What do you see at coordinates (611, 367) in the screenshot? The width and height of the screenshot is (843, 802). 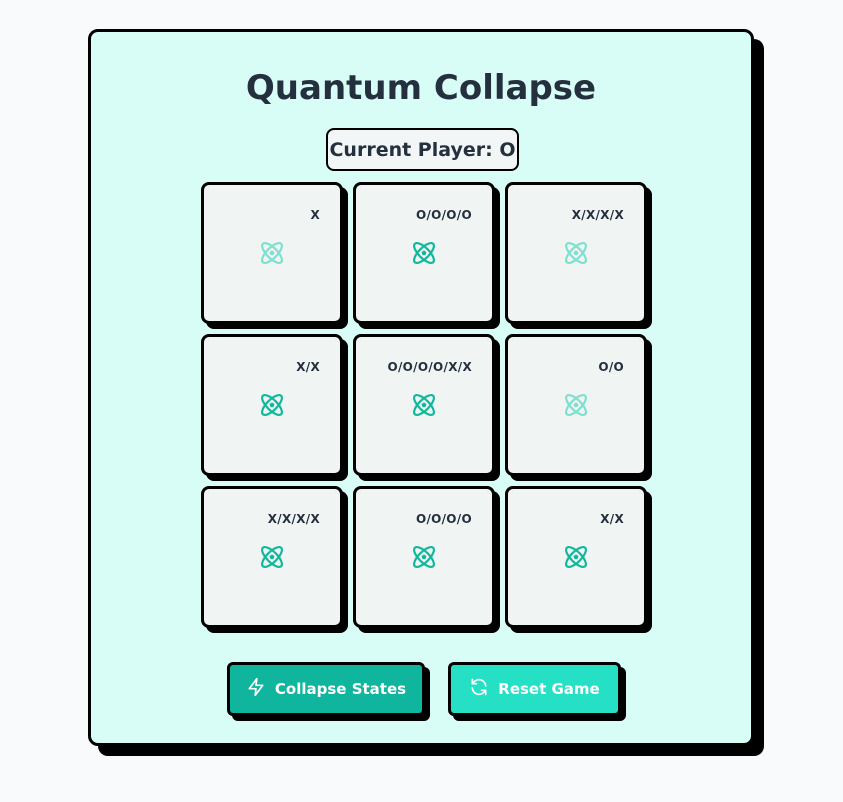 I see `cell-state-label: O/O` at bounding box center [611, 367].